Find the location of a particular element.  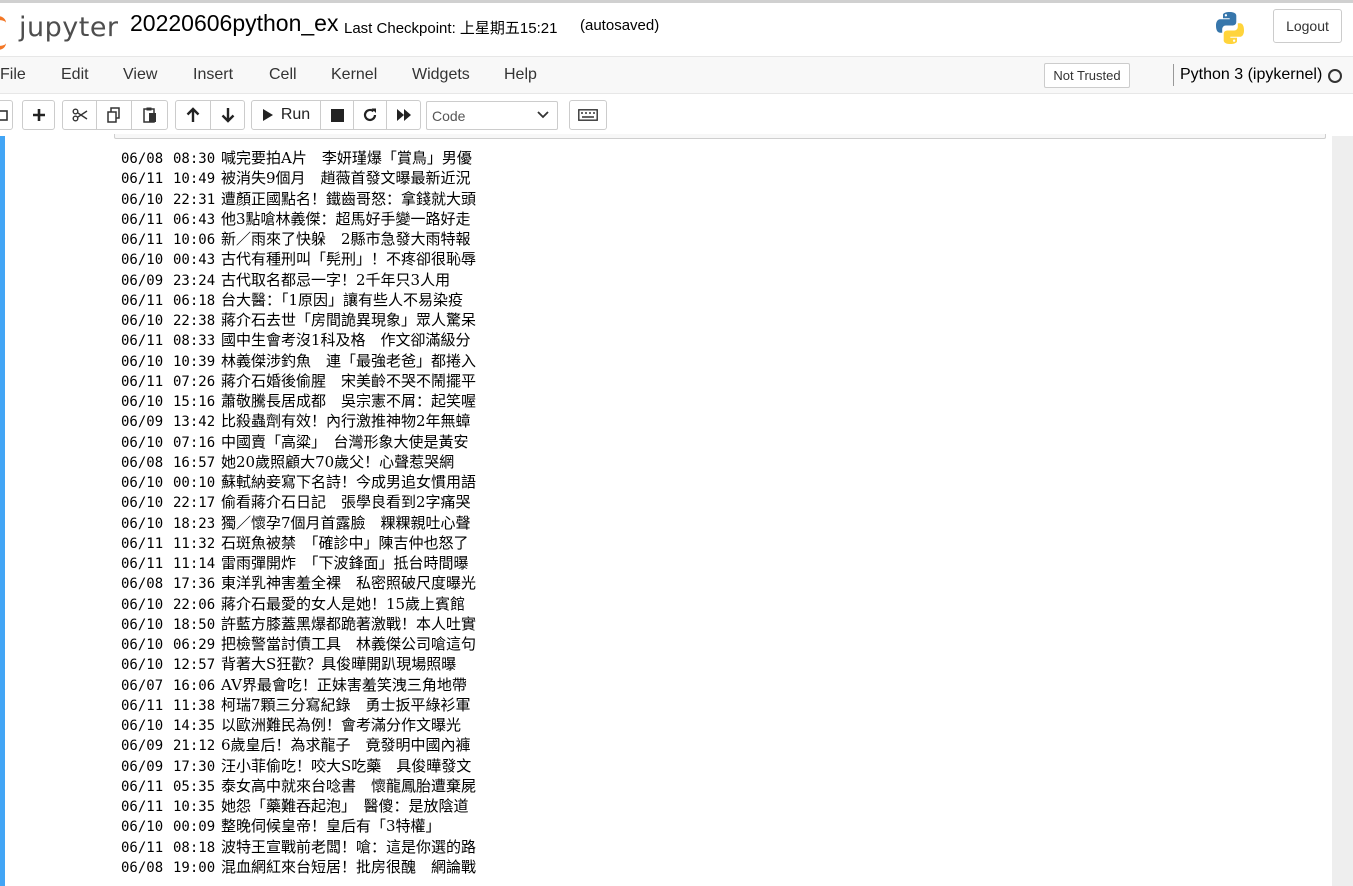

stop-icon is located at coordinates (337, 115).